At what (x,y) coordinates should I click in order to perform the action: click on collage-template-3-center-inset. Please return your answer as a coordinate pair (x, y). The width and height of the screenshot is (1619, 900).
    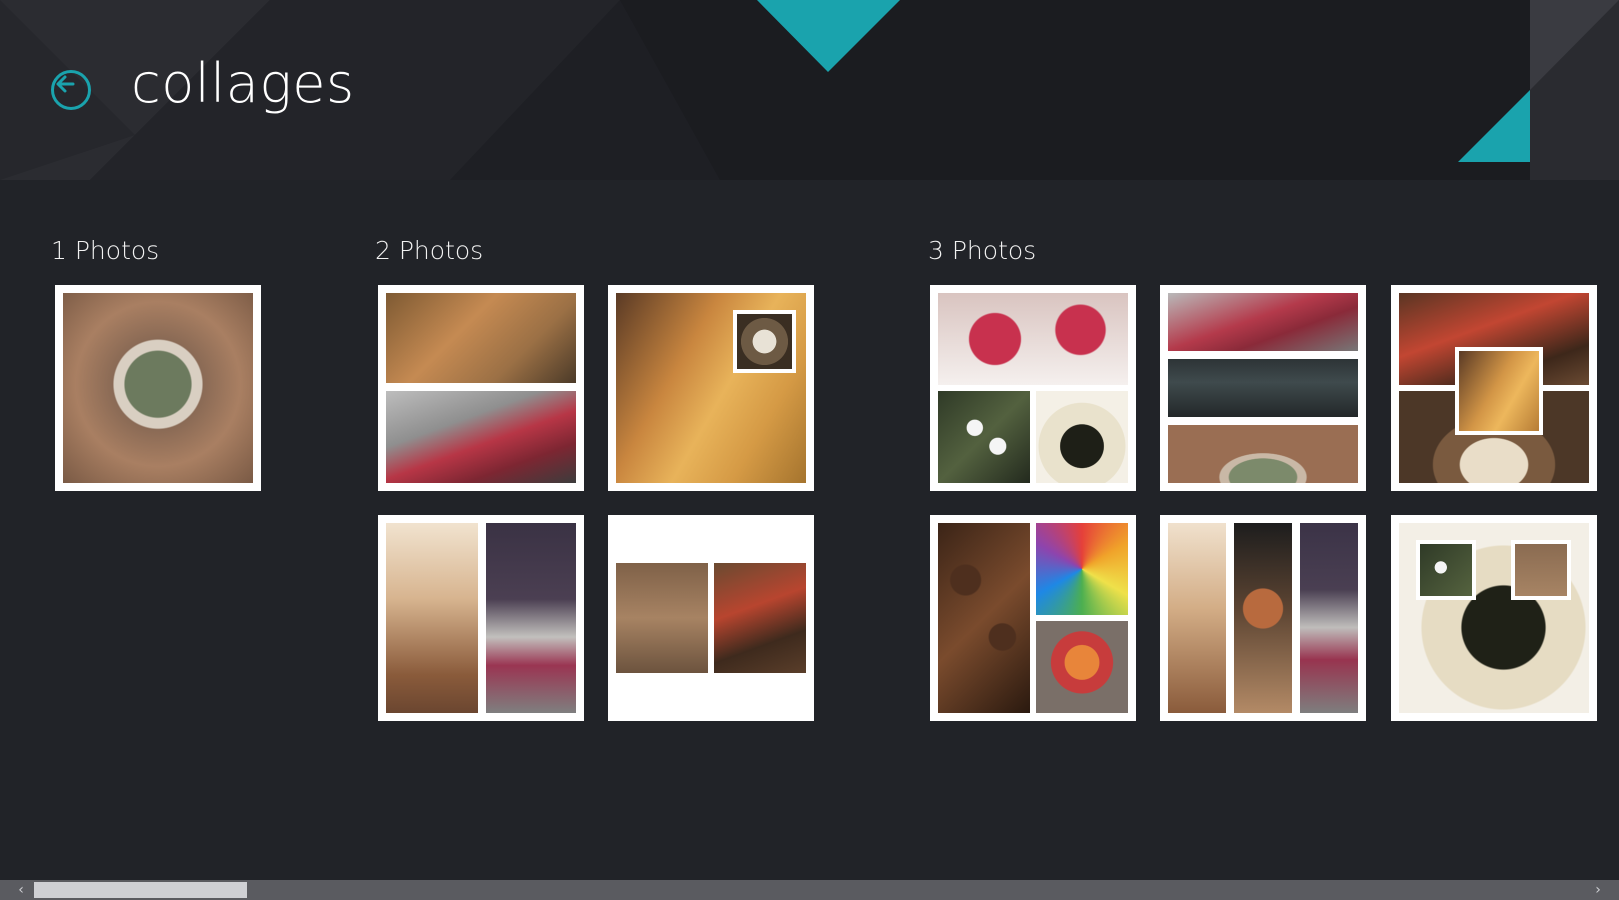
    Looking at the image, I should click on (1494, 388).